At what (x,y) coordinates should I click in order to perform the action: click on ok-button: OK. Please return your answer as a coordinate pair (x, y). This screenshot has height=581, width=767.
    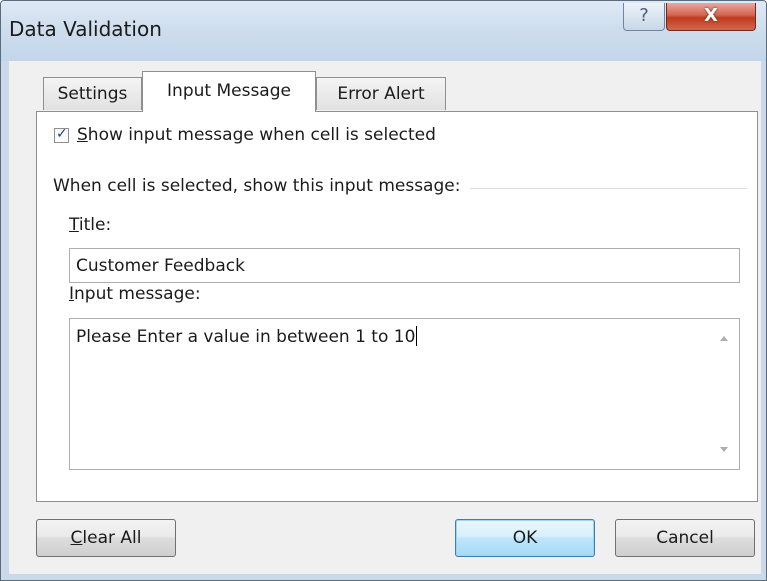
    Looking at the image, I should click on (525, 538).